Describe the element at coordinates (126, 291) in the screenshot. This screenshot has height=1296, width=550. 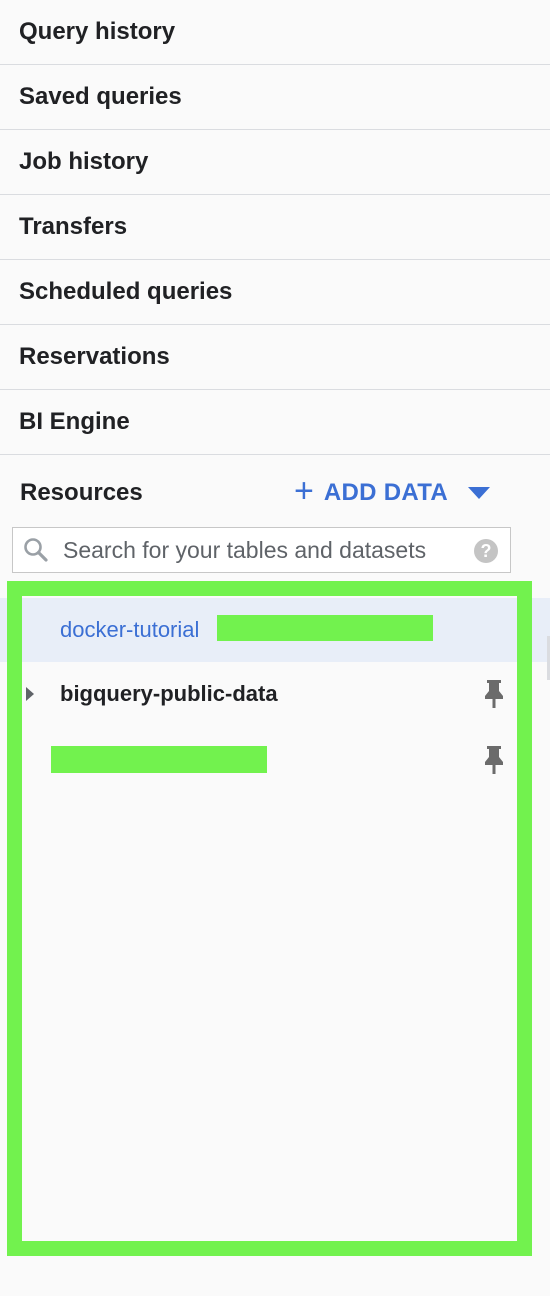
I see `nav-item-label: Scheduled queries` at that location.